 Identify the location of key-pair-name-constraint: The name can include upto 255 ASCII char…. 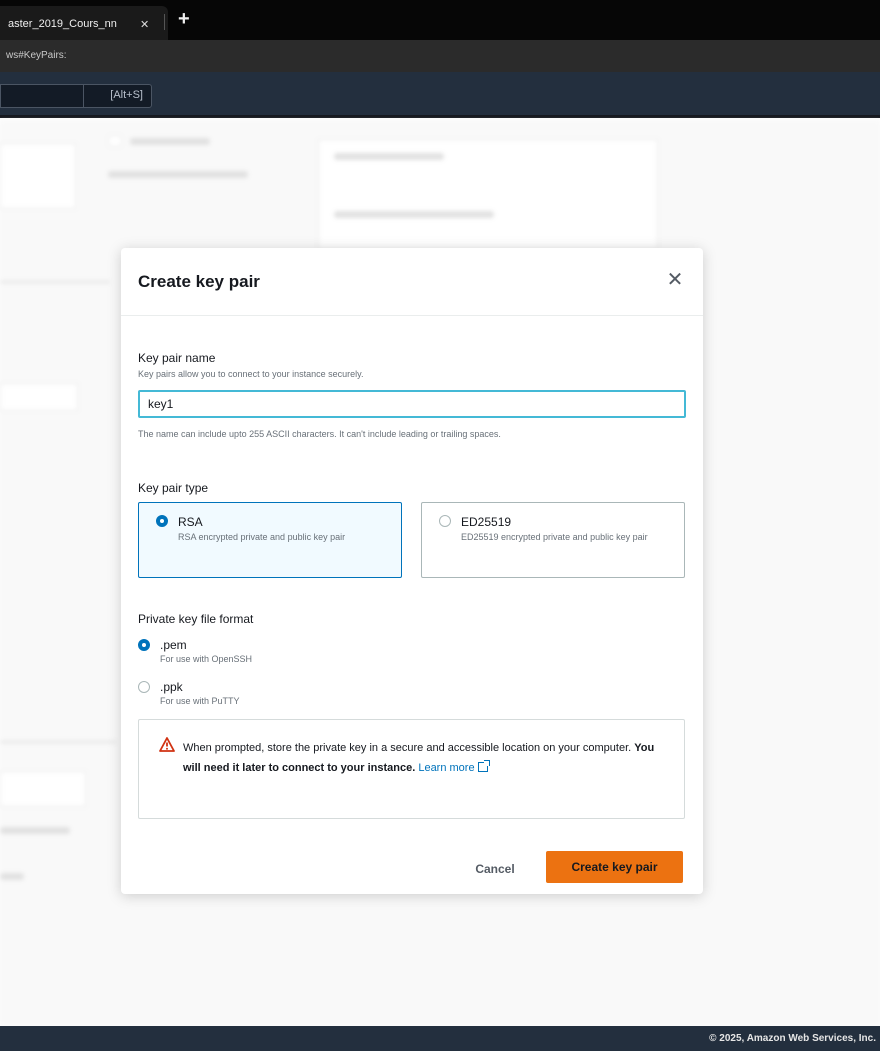
(319, 434).